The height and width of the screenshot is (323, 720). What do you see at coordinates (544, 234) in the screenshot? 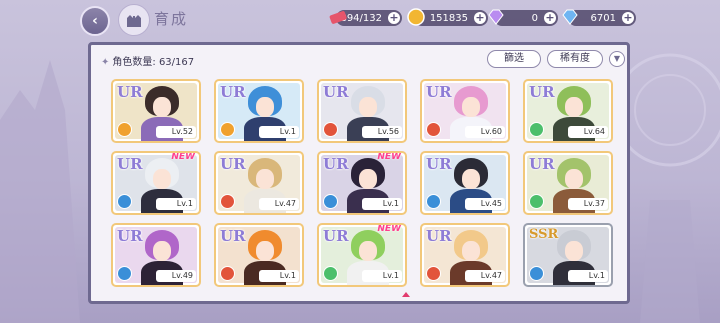
I see `rarity-badge: SSR` at bounding box center [544, 234].